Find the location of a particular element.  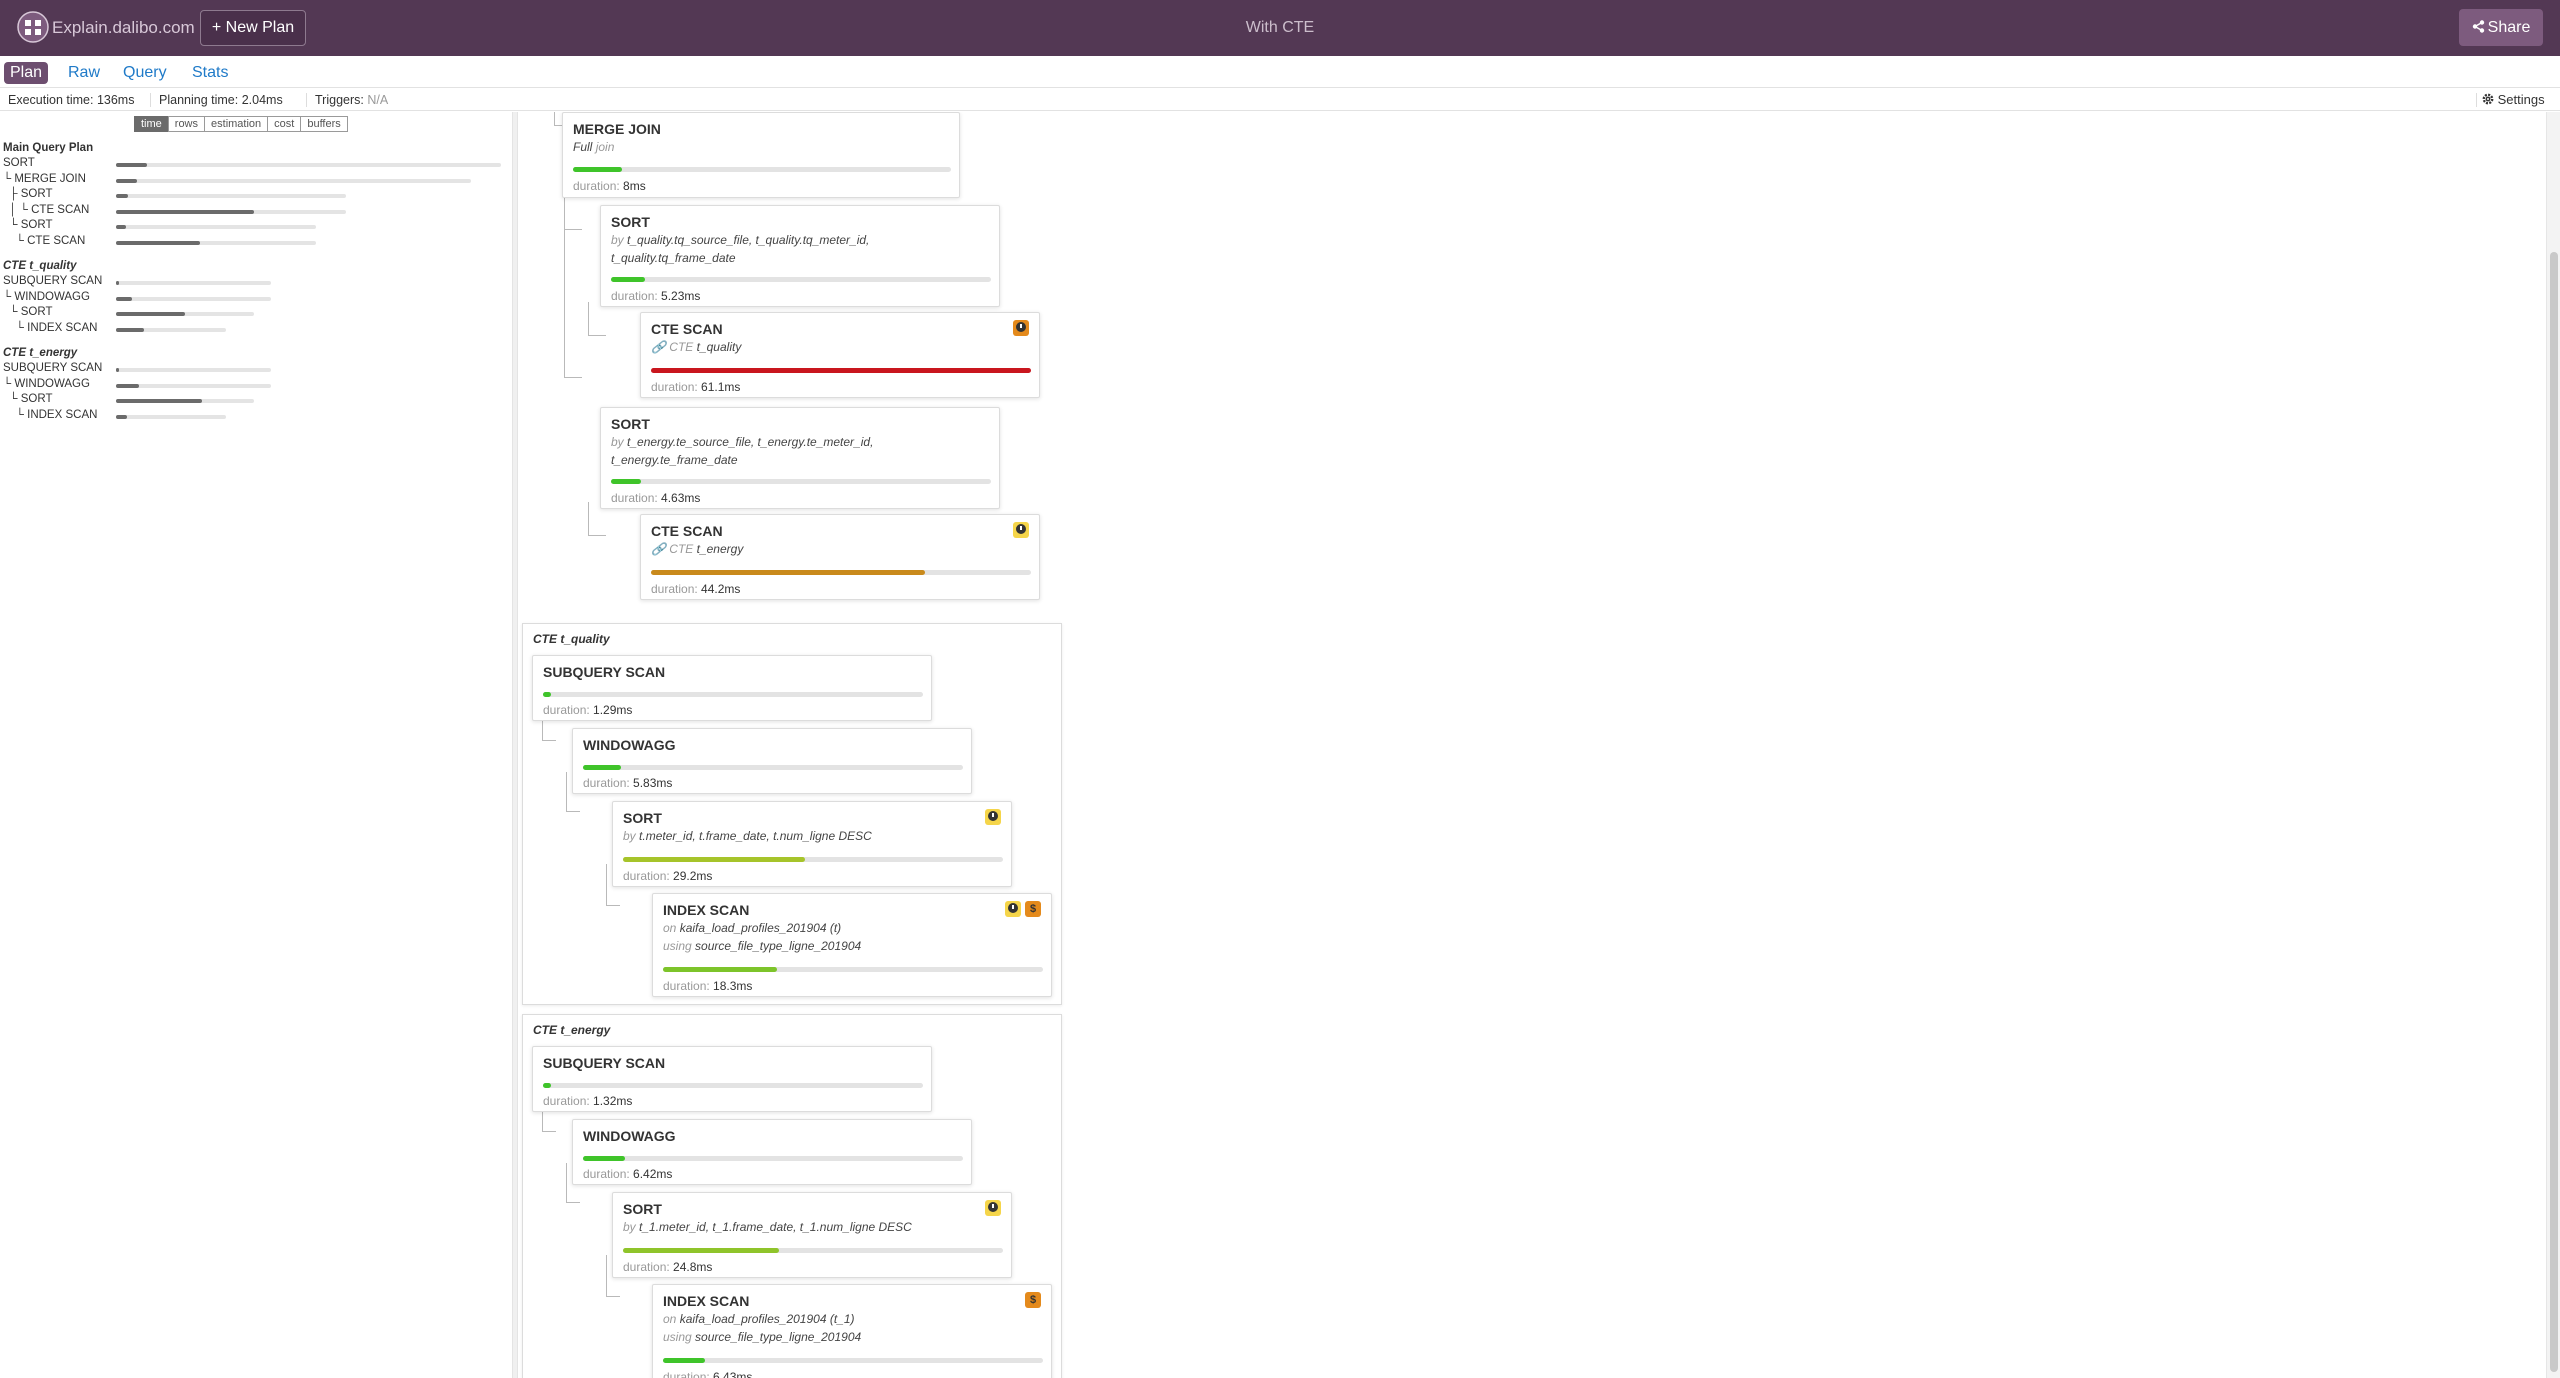

metric-buffers-button: buffers is located at coordinates (324, 124).